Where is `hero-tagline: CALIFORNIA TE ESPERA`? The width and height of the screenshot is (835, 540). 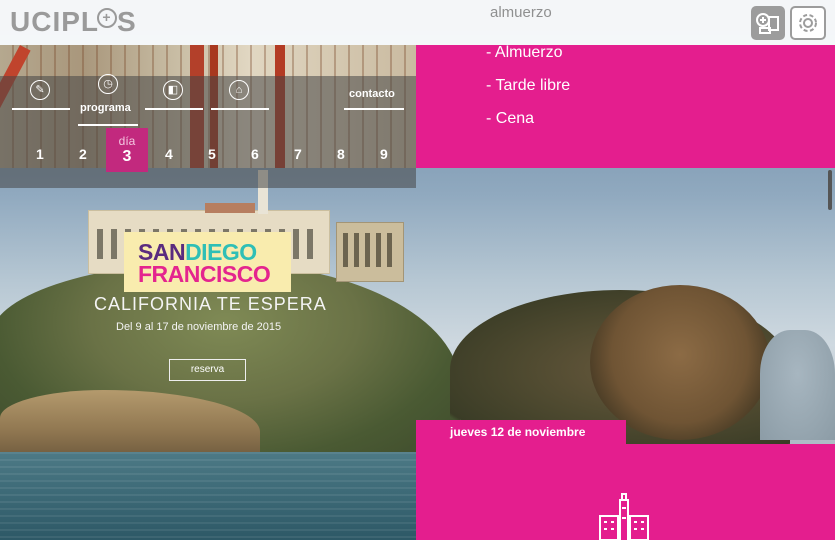 hero-tagline: CALIFORNIA TE ESPERA is located at coordinates (210, 304).